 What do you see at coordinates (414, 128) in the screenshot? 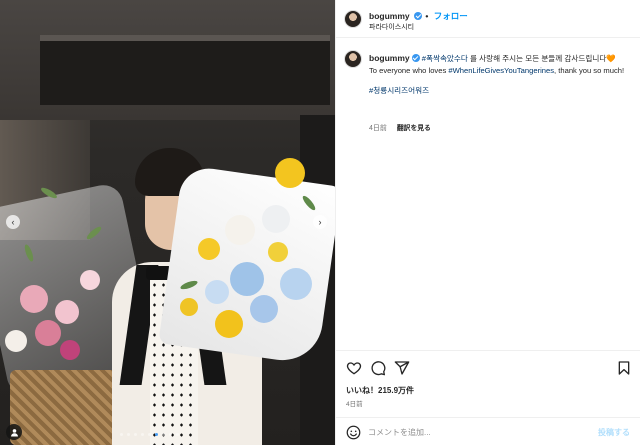
I see `translate-link: 翻訳を見る` at bounding box center [414, 128].